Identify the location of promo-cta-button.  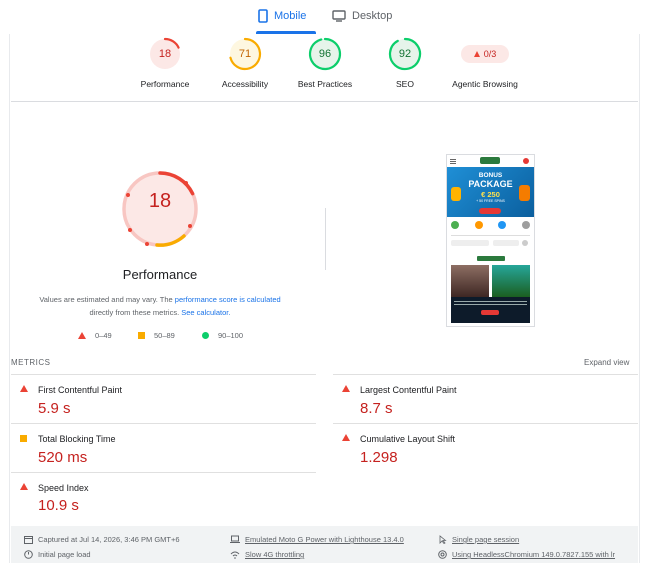
(490, 211).